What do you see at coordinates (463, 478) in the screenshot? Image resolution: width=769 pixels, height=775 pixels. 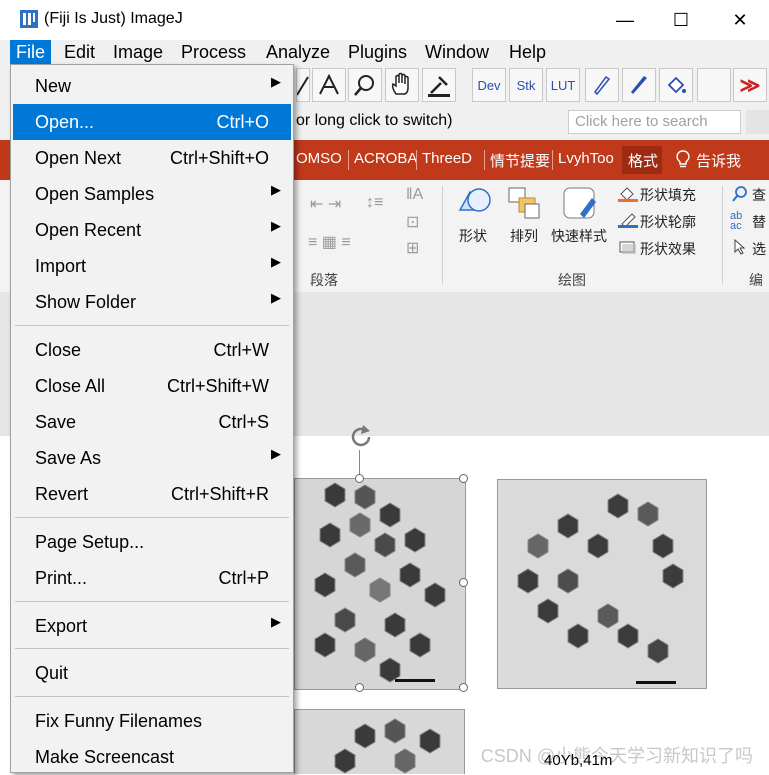 I see `resize-handle-top-right` at bounding box center [463, 478].